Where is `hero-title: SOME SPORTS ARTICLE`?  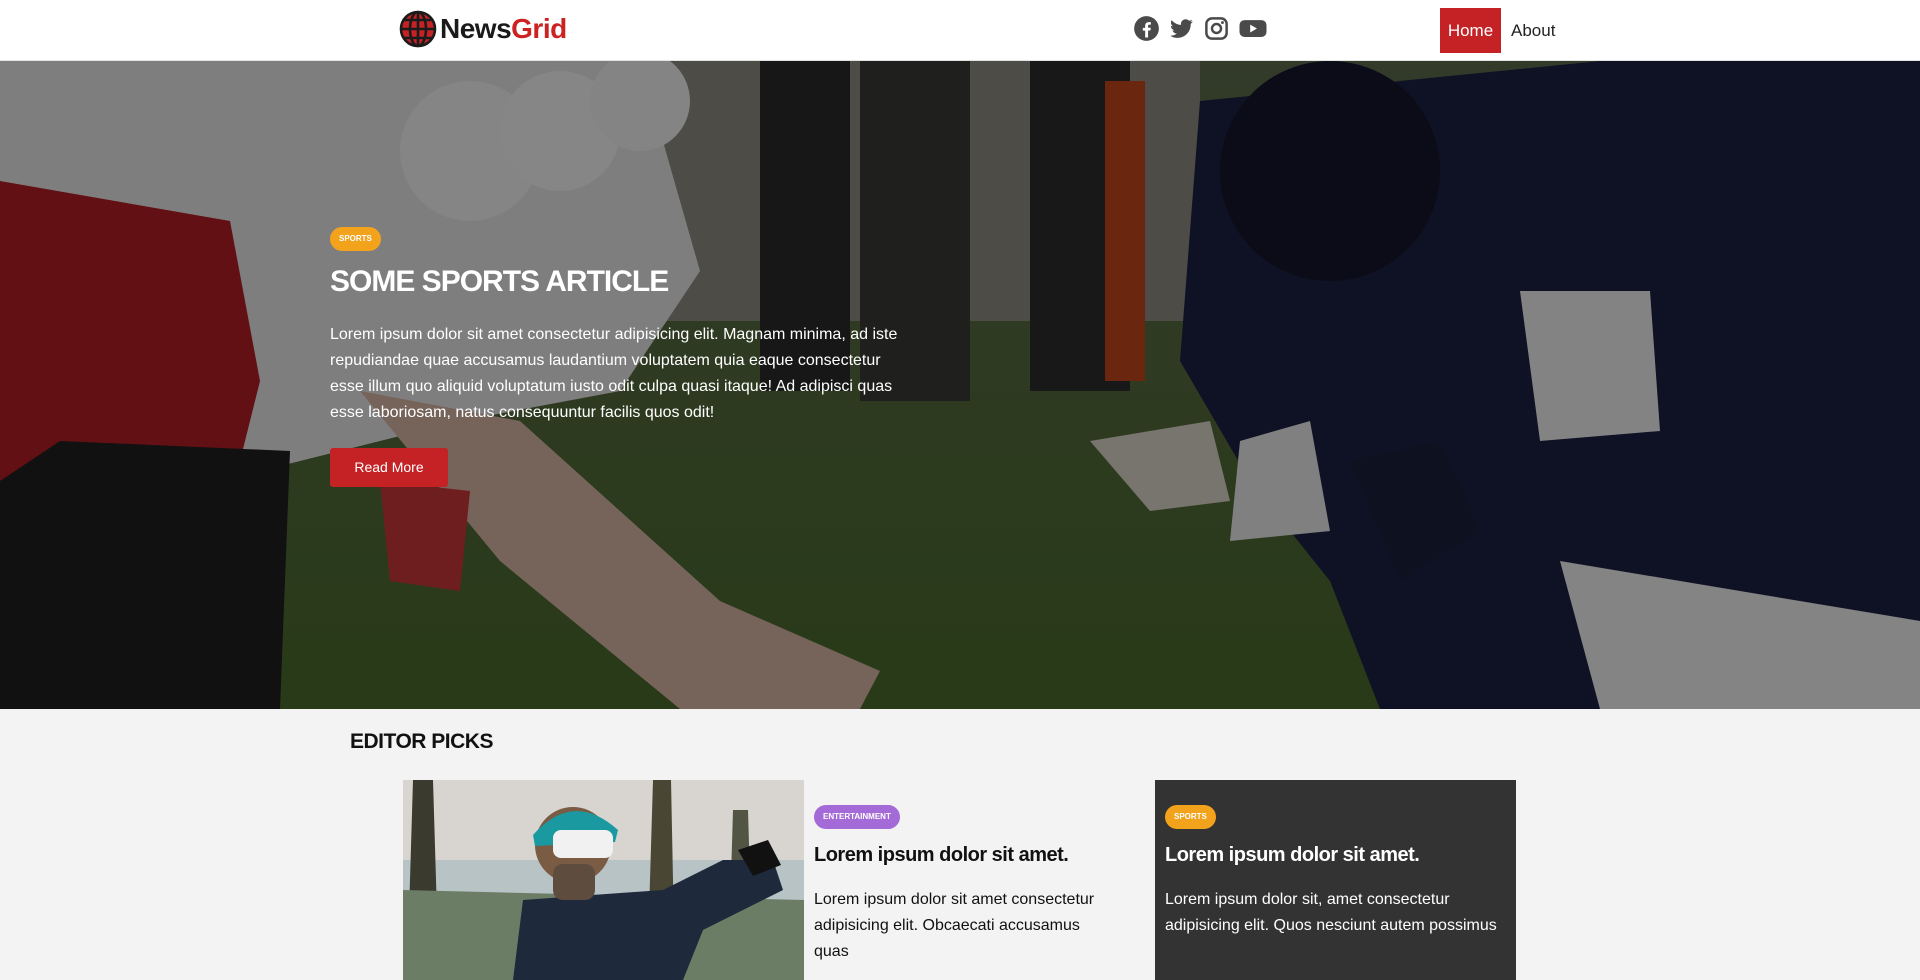
hero-title: SOME SPORTS ARTICLE is located at coordinates (499, 281).